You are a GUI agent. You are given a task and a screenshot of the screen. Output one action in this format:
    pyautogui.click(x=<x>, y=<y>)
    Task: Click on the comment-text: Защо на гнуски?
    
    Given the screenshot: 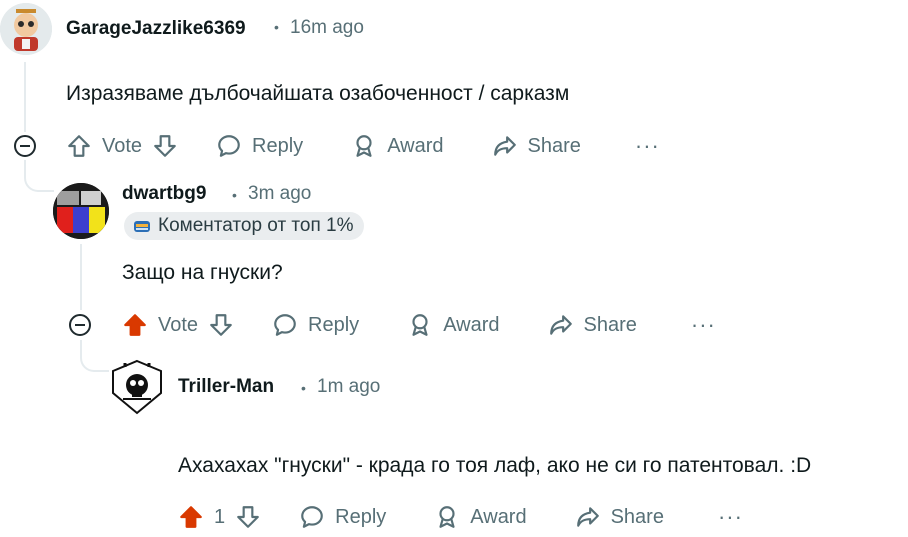 What is the action you would take?
    pyautogui.click(x=202, y=272)
    